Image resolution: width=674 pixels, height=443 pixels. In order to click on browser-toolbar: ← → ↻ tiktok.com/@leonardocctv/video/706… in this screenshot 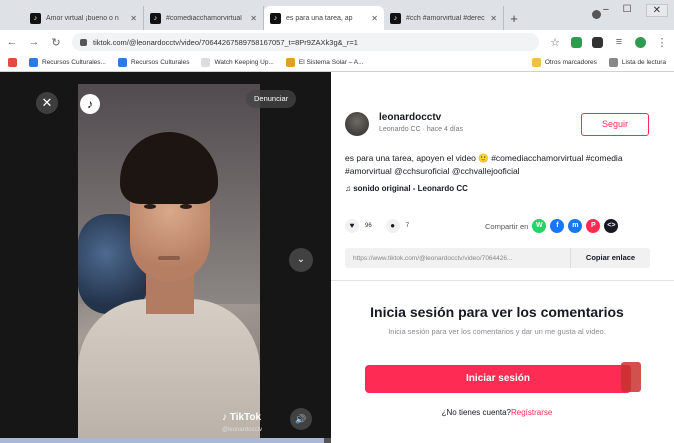, I will do `click(337, 42)`.